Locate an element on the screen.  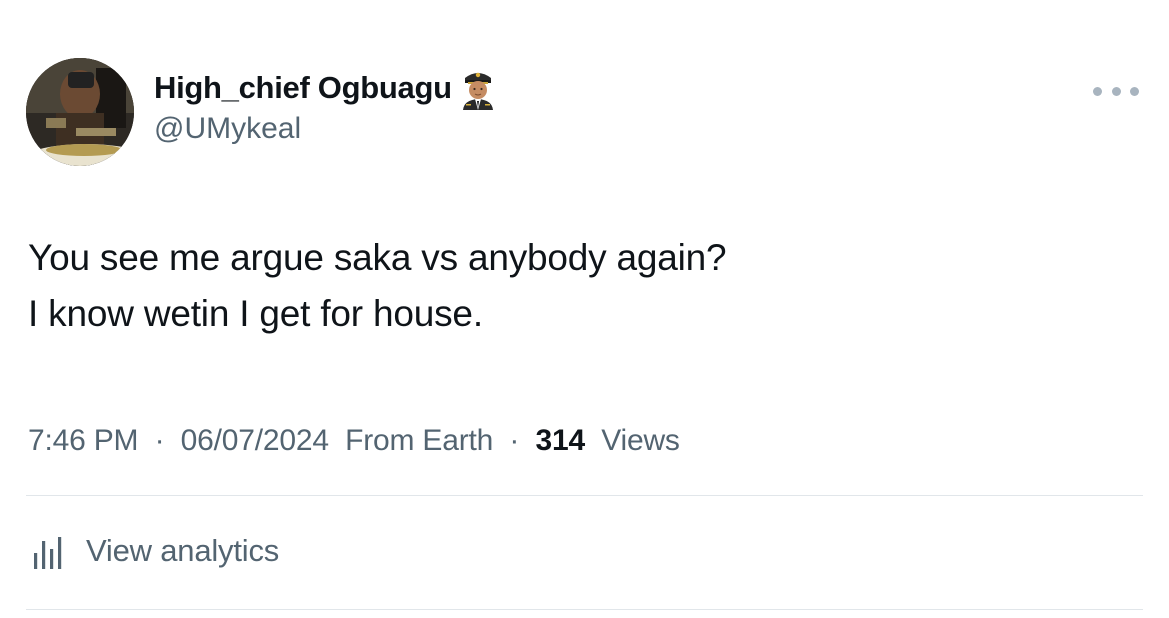
view-analytics-button: View analytics is located at coordinates (153, 551).